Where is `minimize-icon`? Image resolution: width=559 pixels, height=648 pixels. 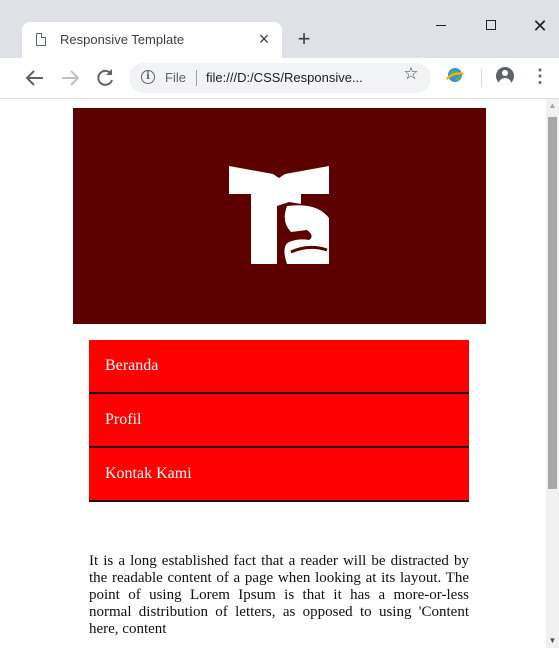
minimize-icon is located at coordinates (441, 26).